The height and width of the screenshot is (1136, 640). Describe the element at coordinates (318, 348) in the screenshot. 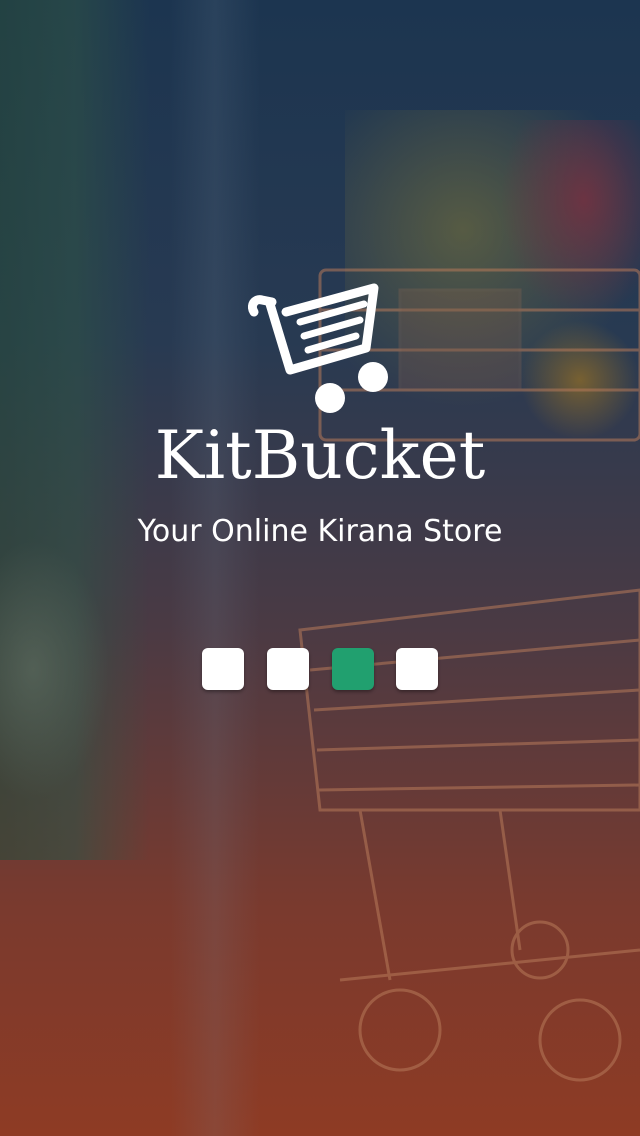

I see `shopping-cart-icon` at that location.